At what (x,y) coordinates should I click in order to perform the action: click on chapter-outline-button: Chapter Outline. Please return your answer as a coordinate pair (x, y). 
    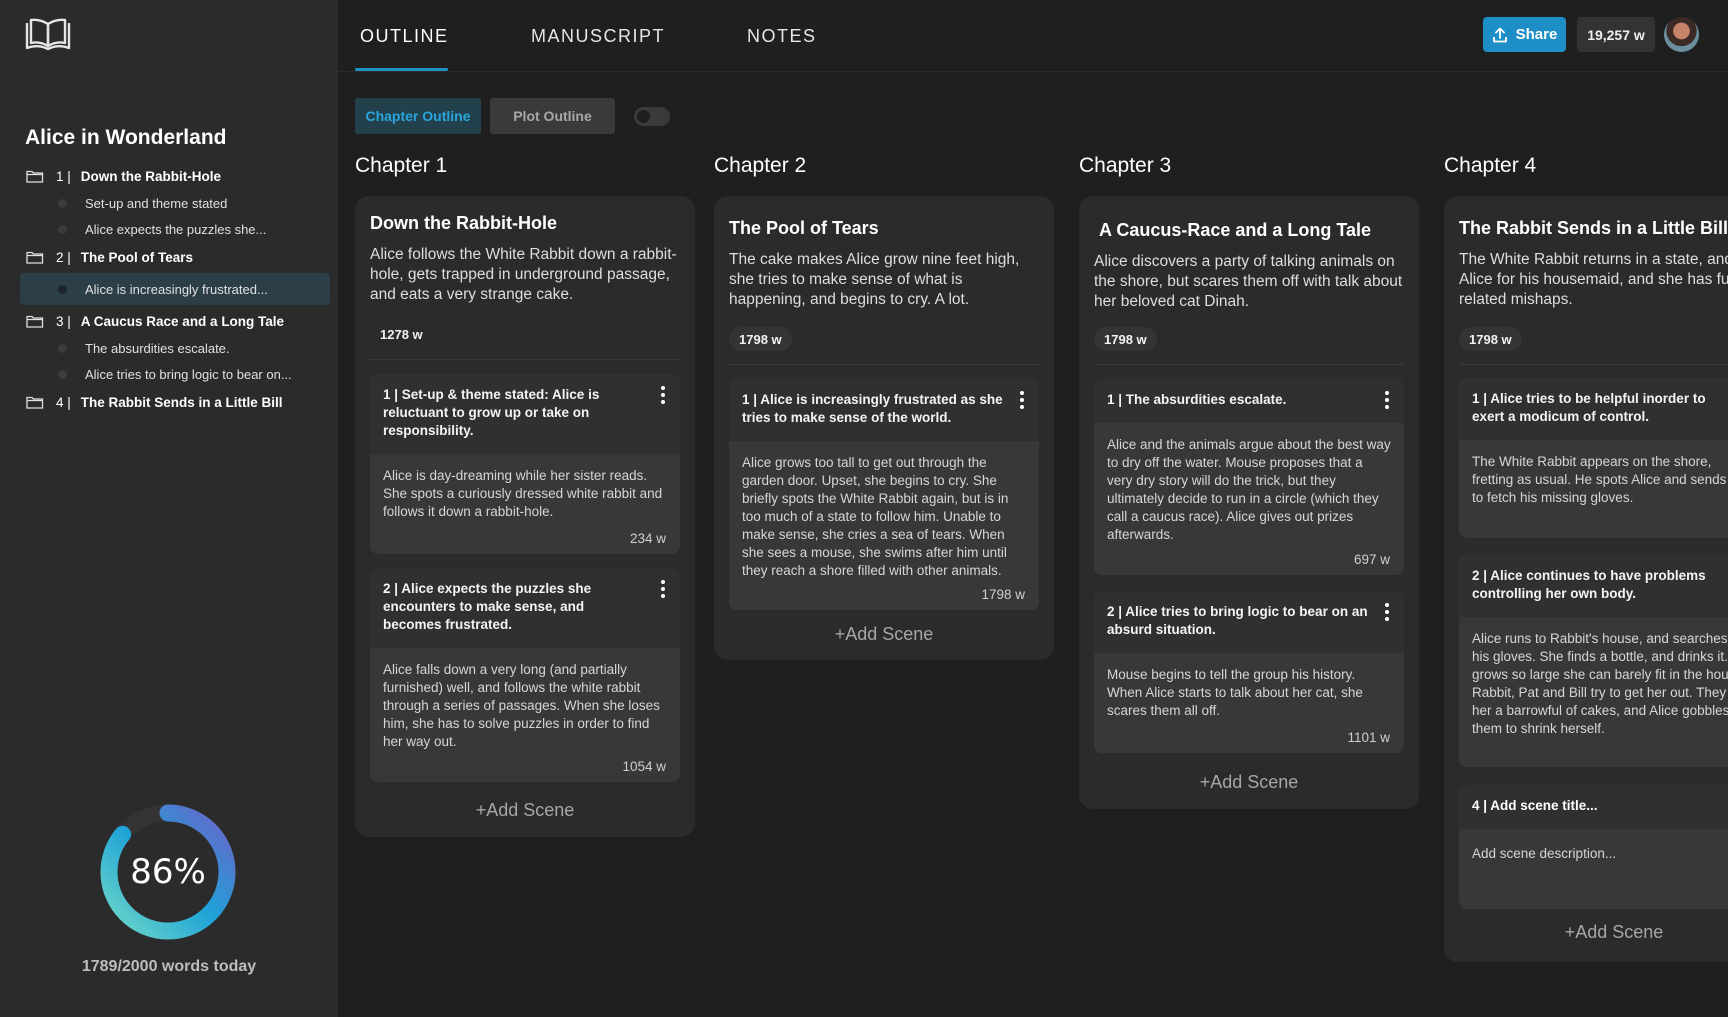
    Looking at the image, I should click on (418, 116).